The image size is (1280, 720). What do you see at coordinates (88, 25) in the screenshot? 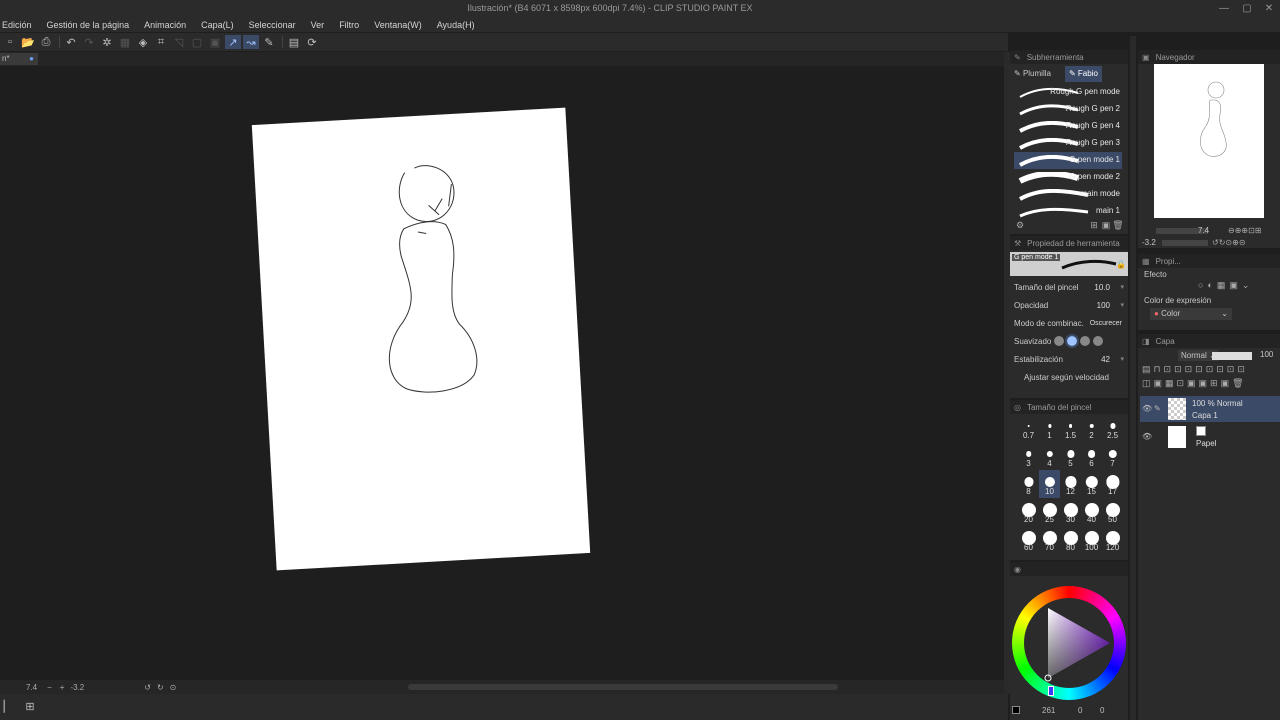
I see `menu-gestion-pagina: Gestión de la página` at bounding box center [88, 25].